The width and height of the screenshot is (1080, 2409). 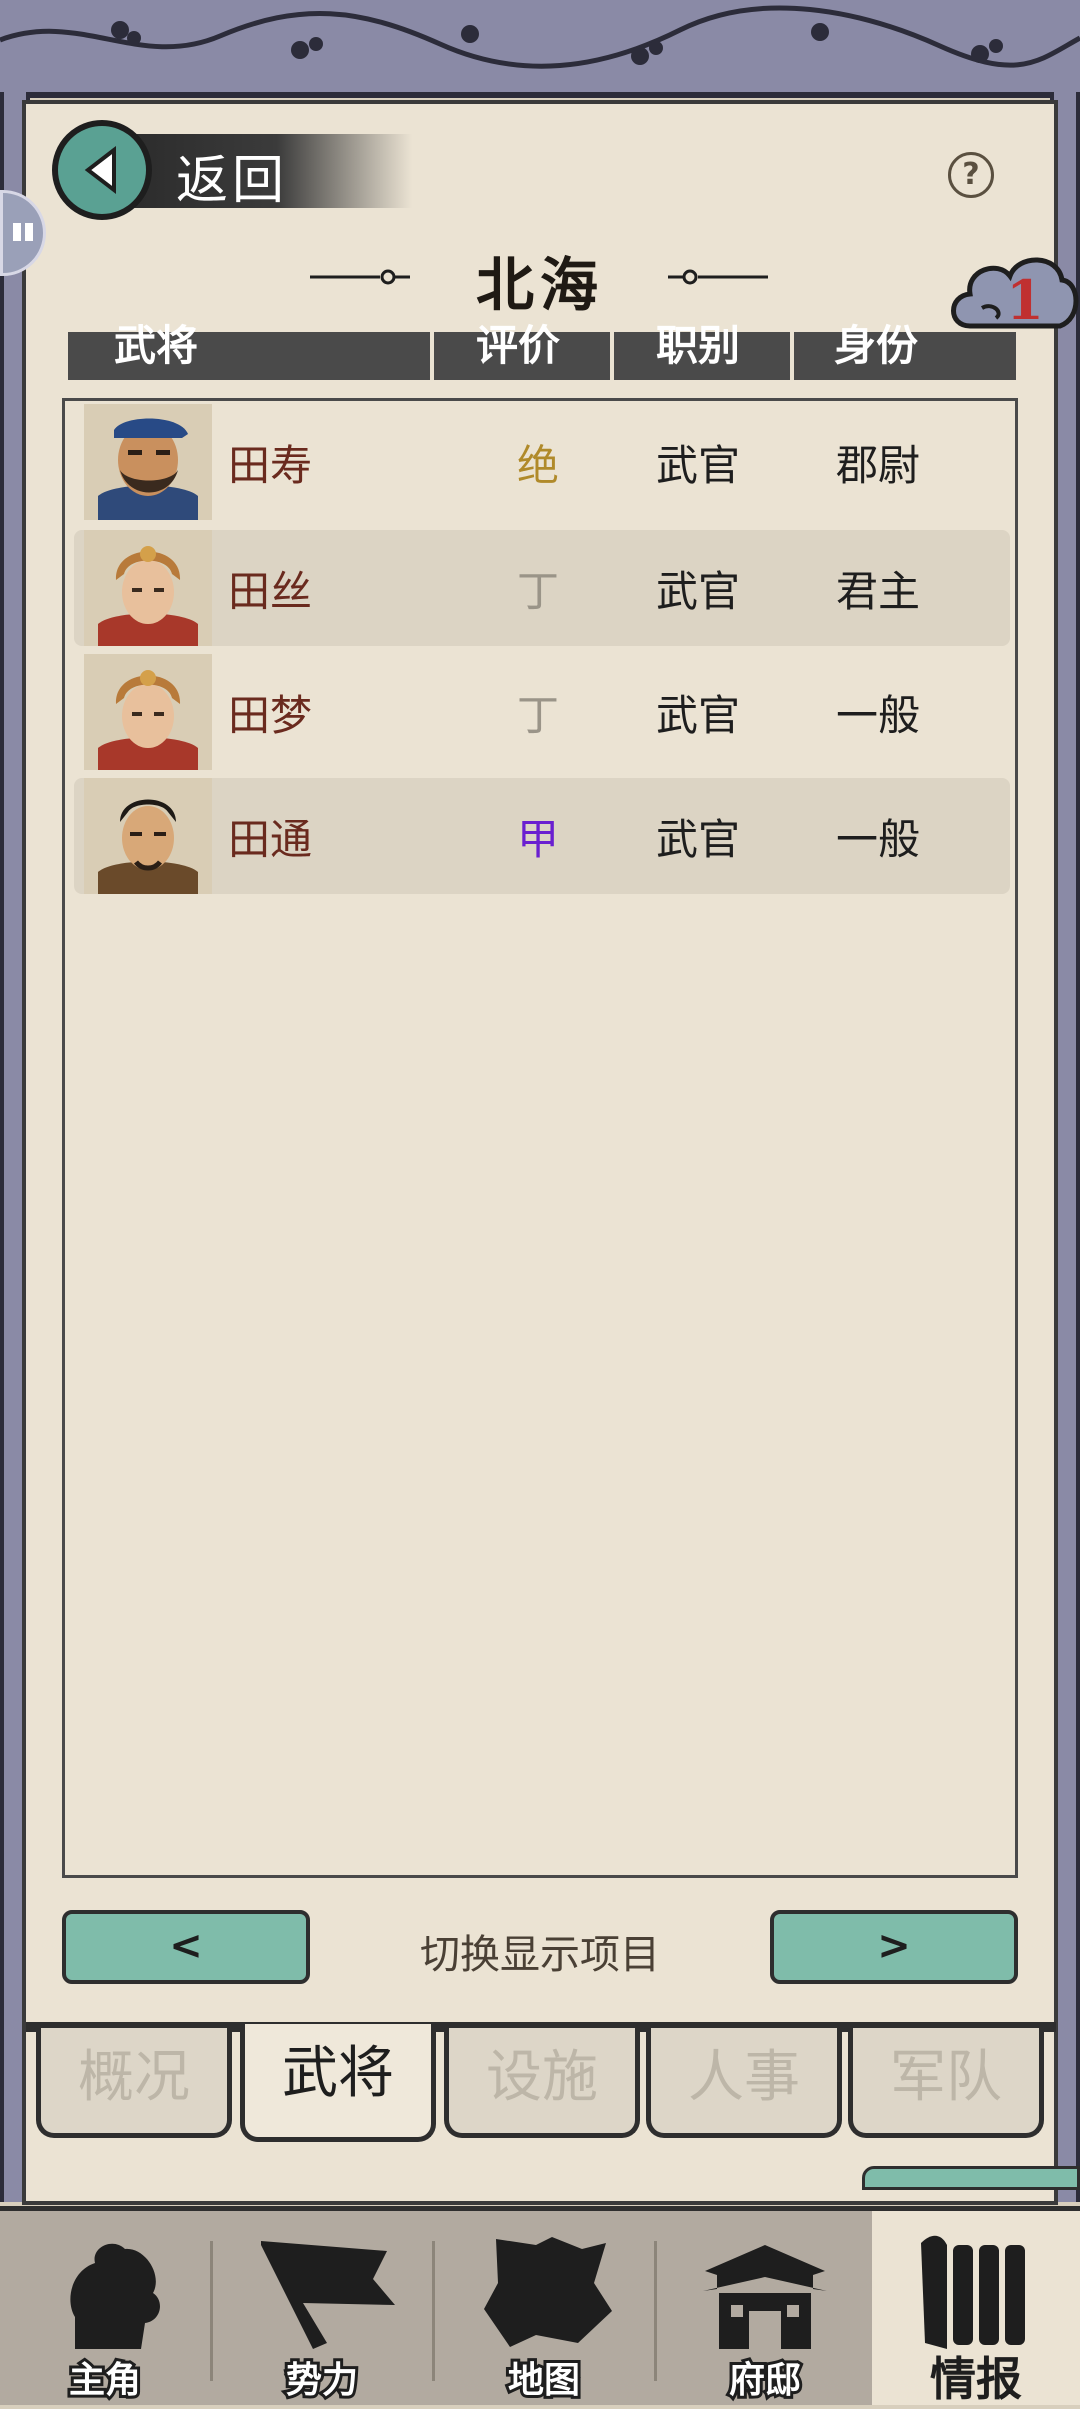 What do you see at coordinates (548, 2292) in the screenshot?
I see `map-icon` at bounding box center [548, 2292].